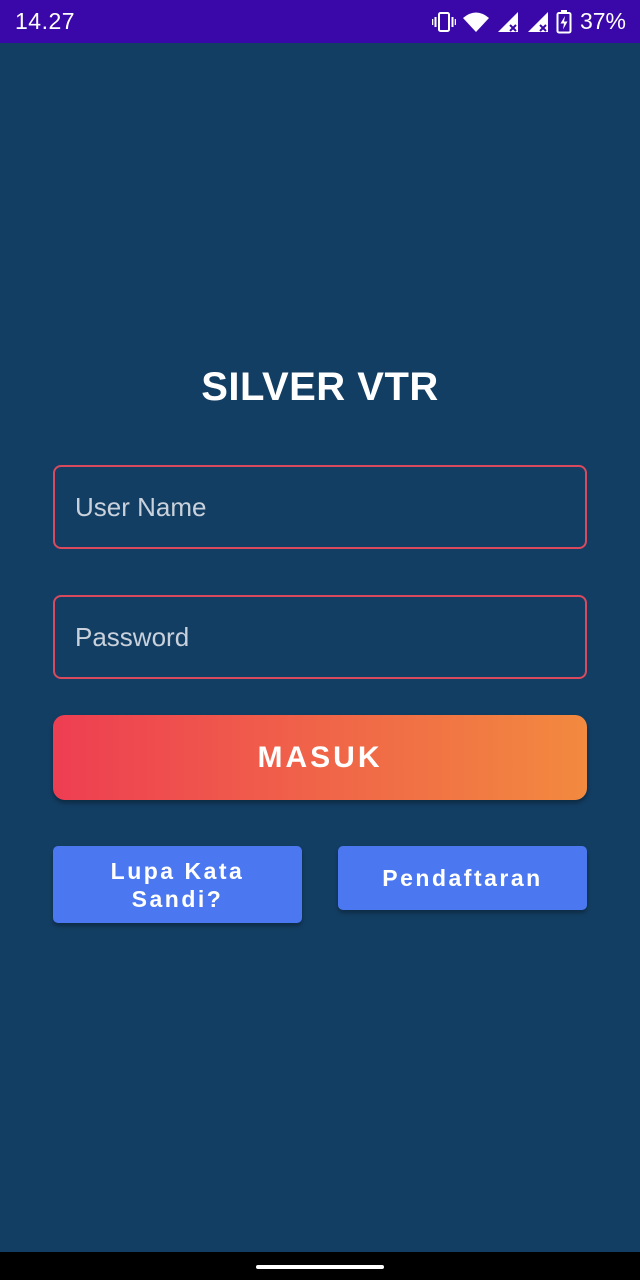 Image resolution: width=640 pixels, height=1280 pixels. I want to click on password-input, so click(320, 637).